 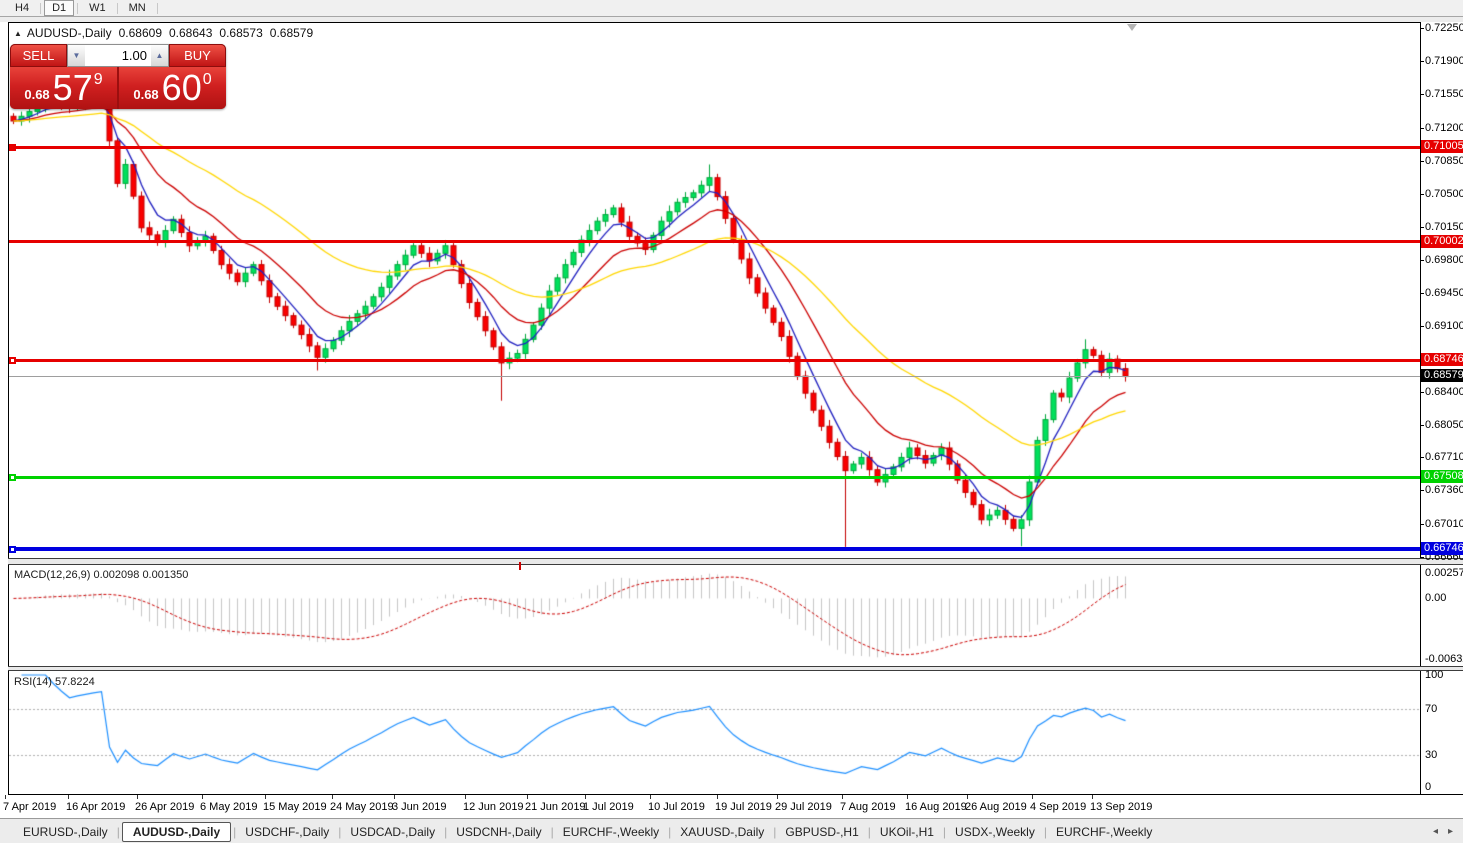 I want to click on chart-tab-usdchf-daily: USDCHF-,Daily, so click(x=287, y=832).